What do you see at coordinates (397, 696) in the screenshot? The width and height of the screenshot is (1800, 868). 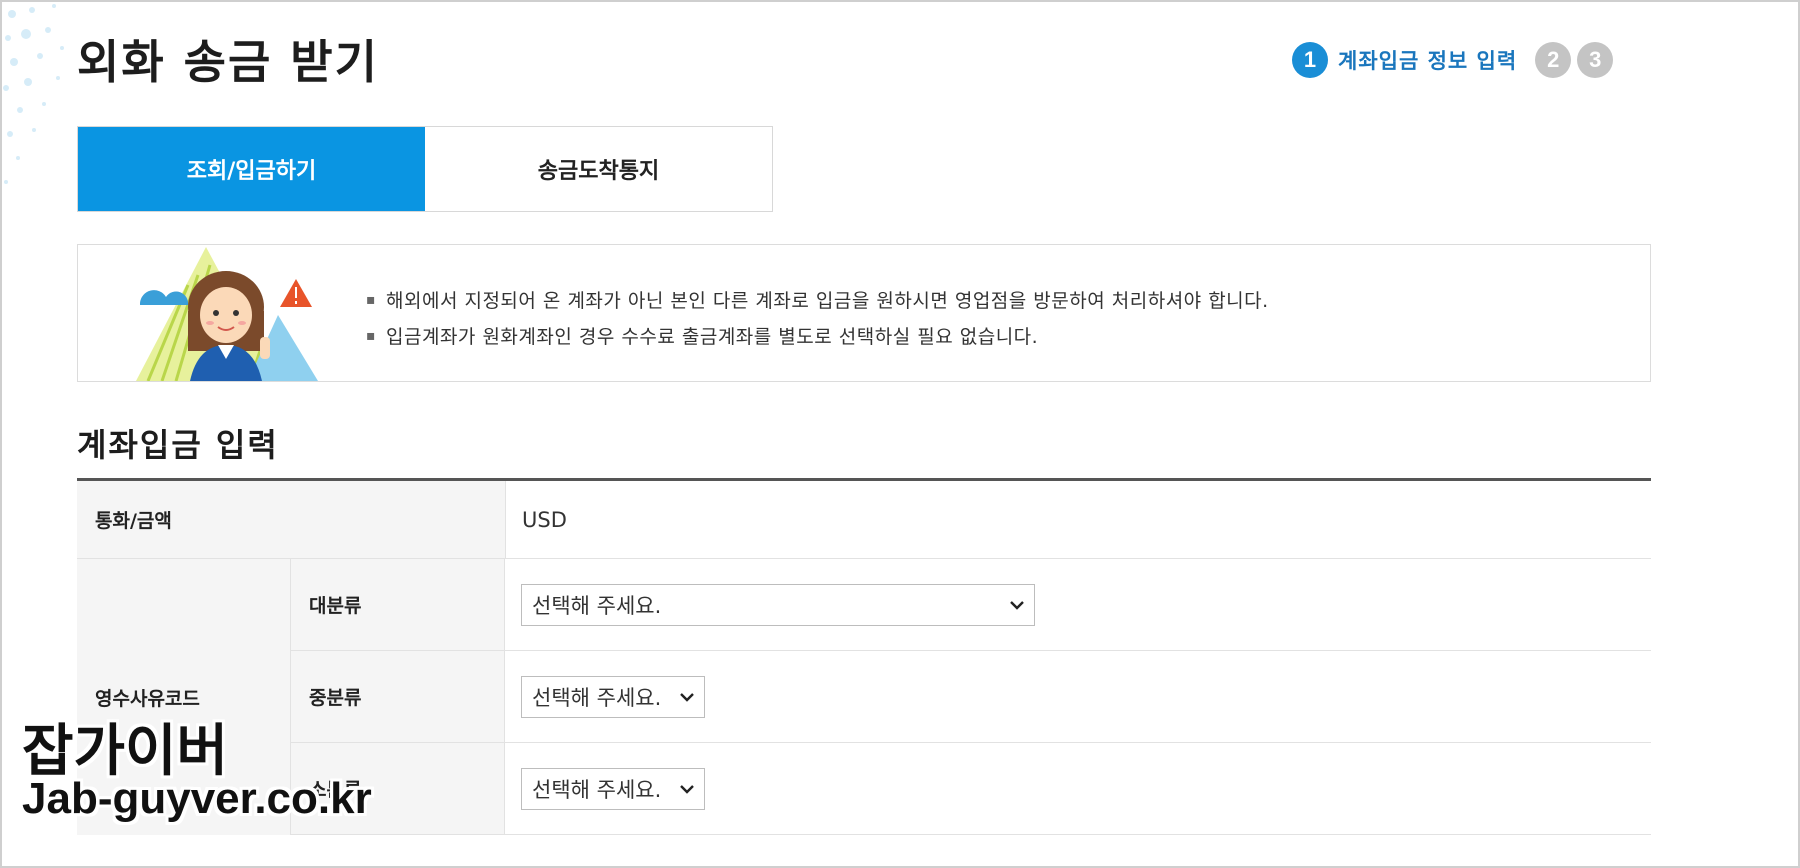 I see `middle-category-label: 중분류` at bounding box center [397, 696].